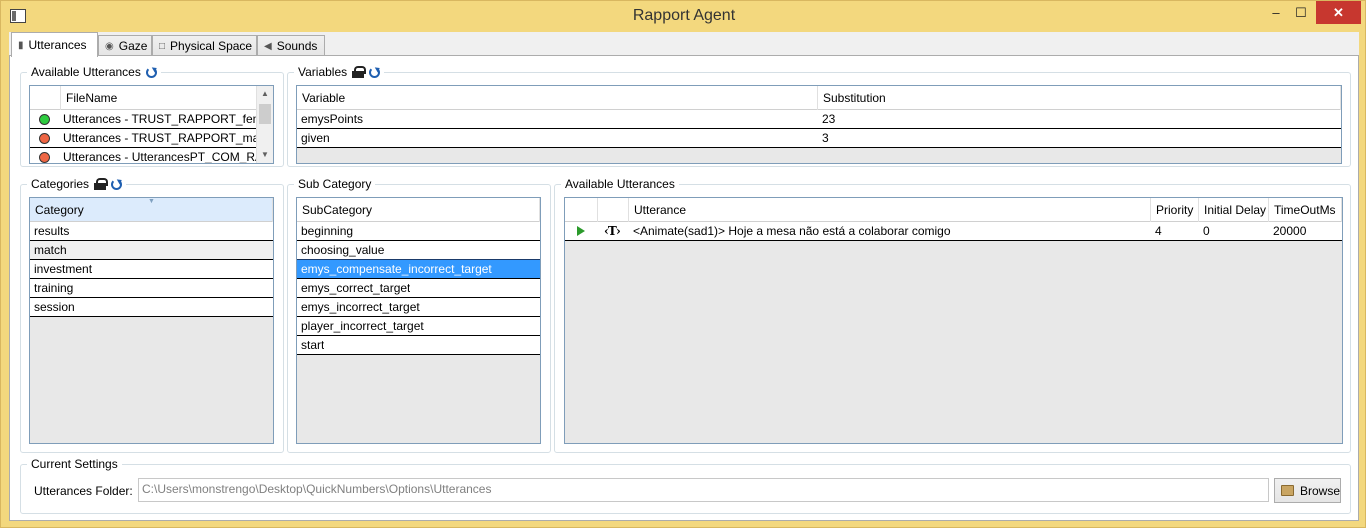 The image size is (1366, 528). Describe the element at coordinates (265, 94) in the screenshot. I see `scroll-up-icon: ▲` at that location.